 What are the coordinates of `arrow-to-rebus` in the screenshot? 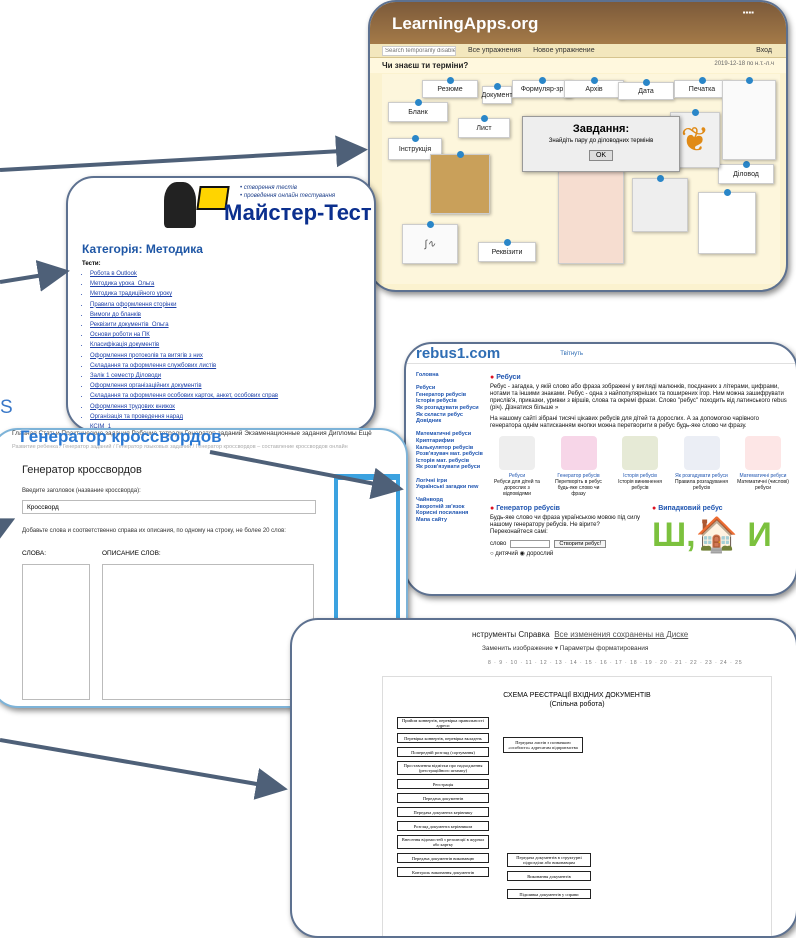 It's located at (306, 475).